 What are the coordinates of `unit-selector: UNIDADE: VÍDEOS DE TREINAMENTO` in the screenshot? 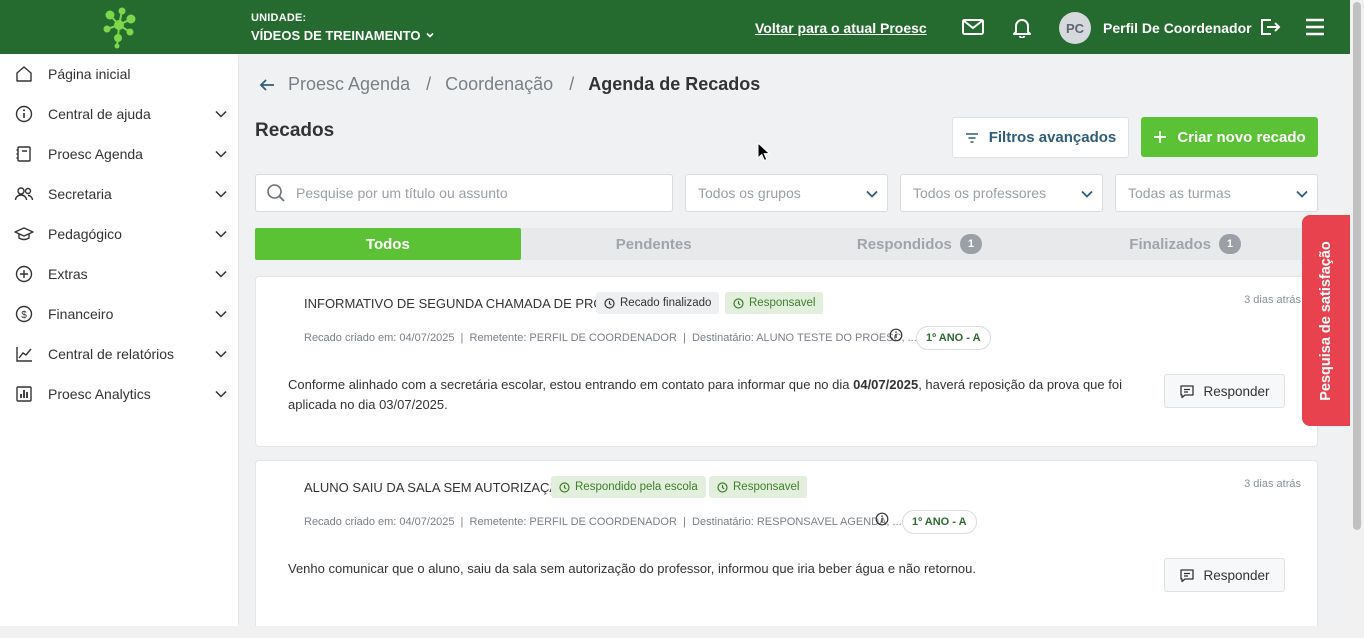 It's located at (343, 27).